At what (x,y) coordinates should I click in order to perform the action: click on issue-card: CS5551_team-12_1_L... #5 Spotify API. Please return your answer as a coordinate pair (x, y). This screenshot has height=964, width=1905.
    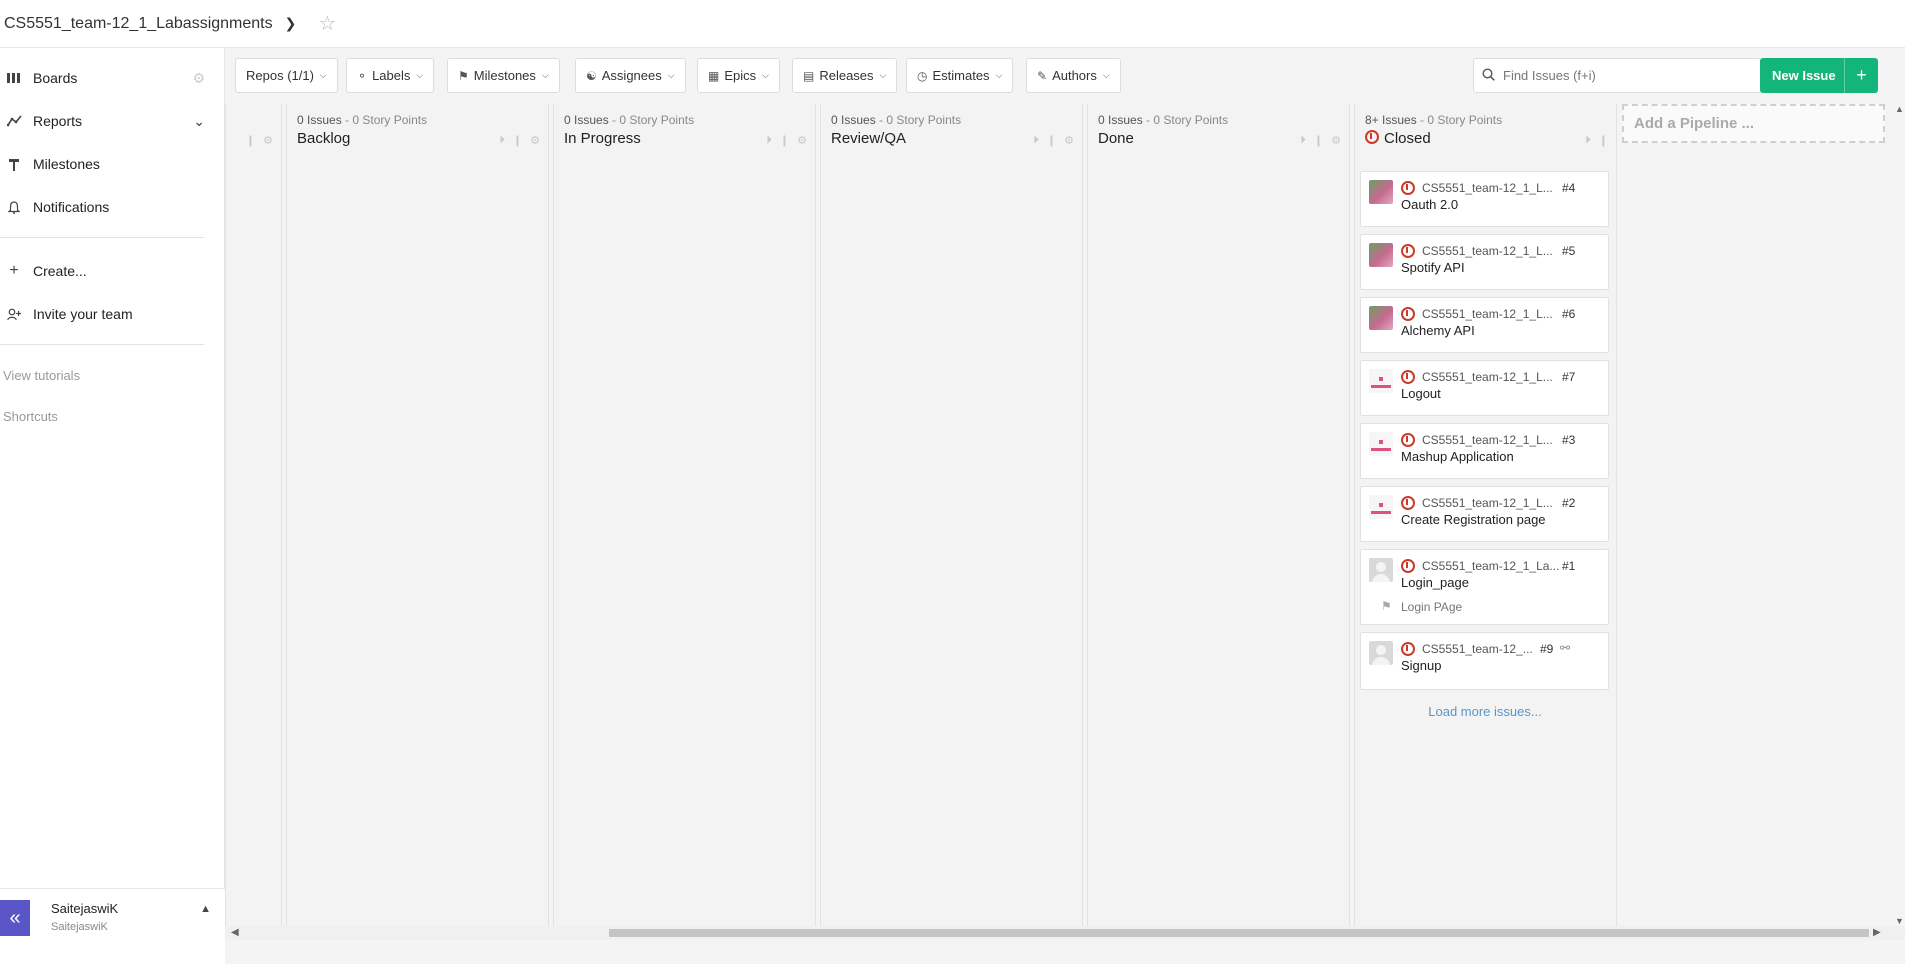
    Looking at the image, I should click on (1484, 262).